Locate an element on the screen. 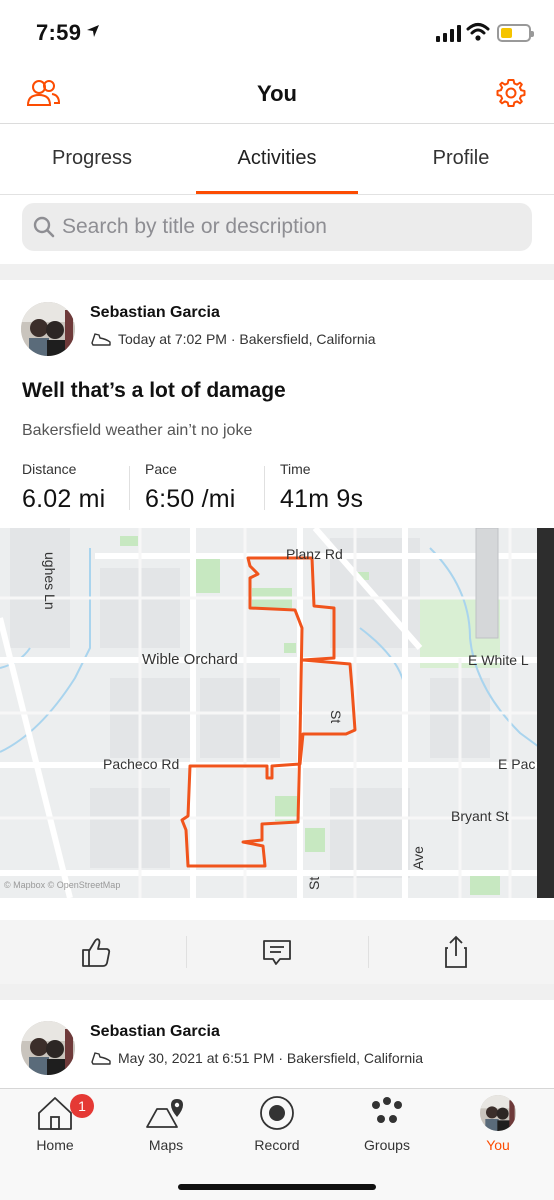  tab-bar-top: Progress Activities Profile is located at coordinates (277, 160).